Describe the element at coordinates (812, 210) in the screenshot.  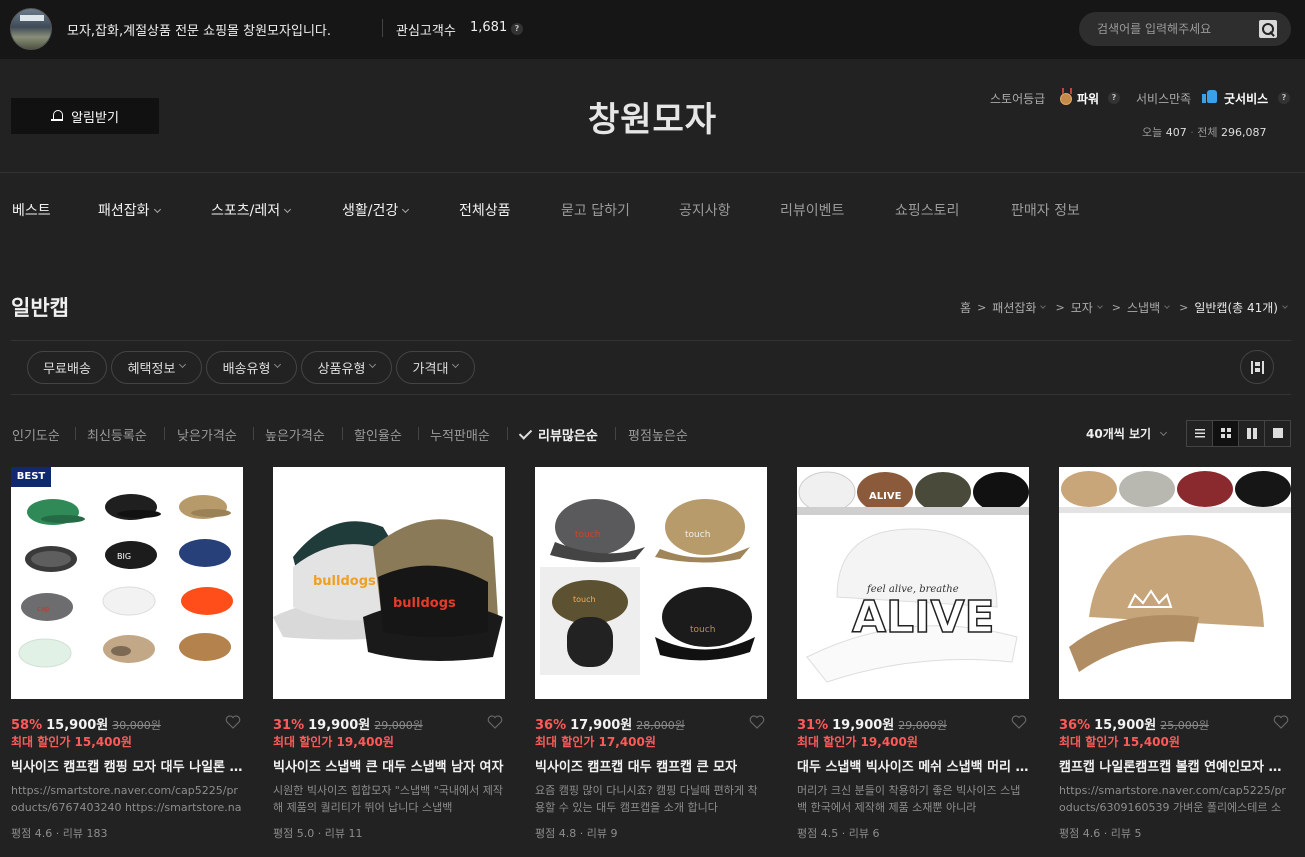
I see `nav-review-event: 리뷰이벤트` at that location.